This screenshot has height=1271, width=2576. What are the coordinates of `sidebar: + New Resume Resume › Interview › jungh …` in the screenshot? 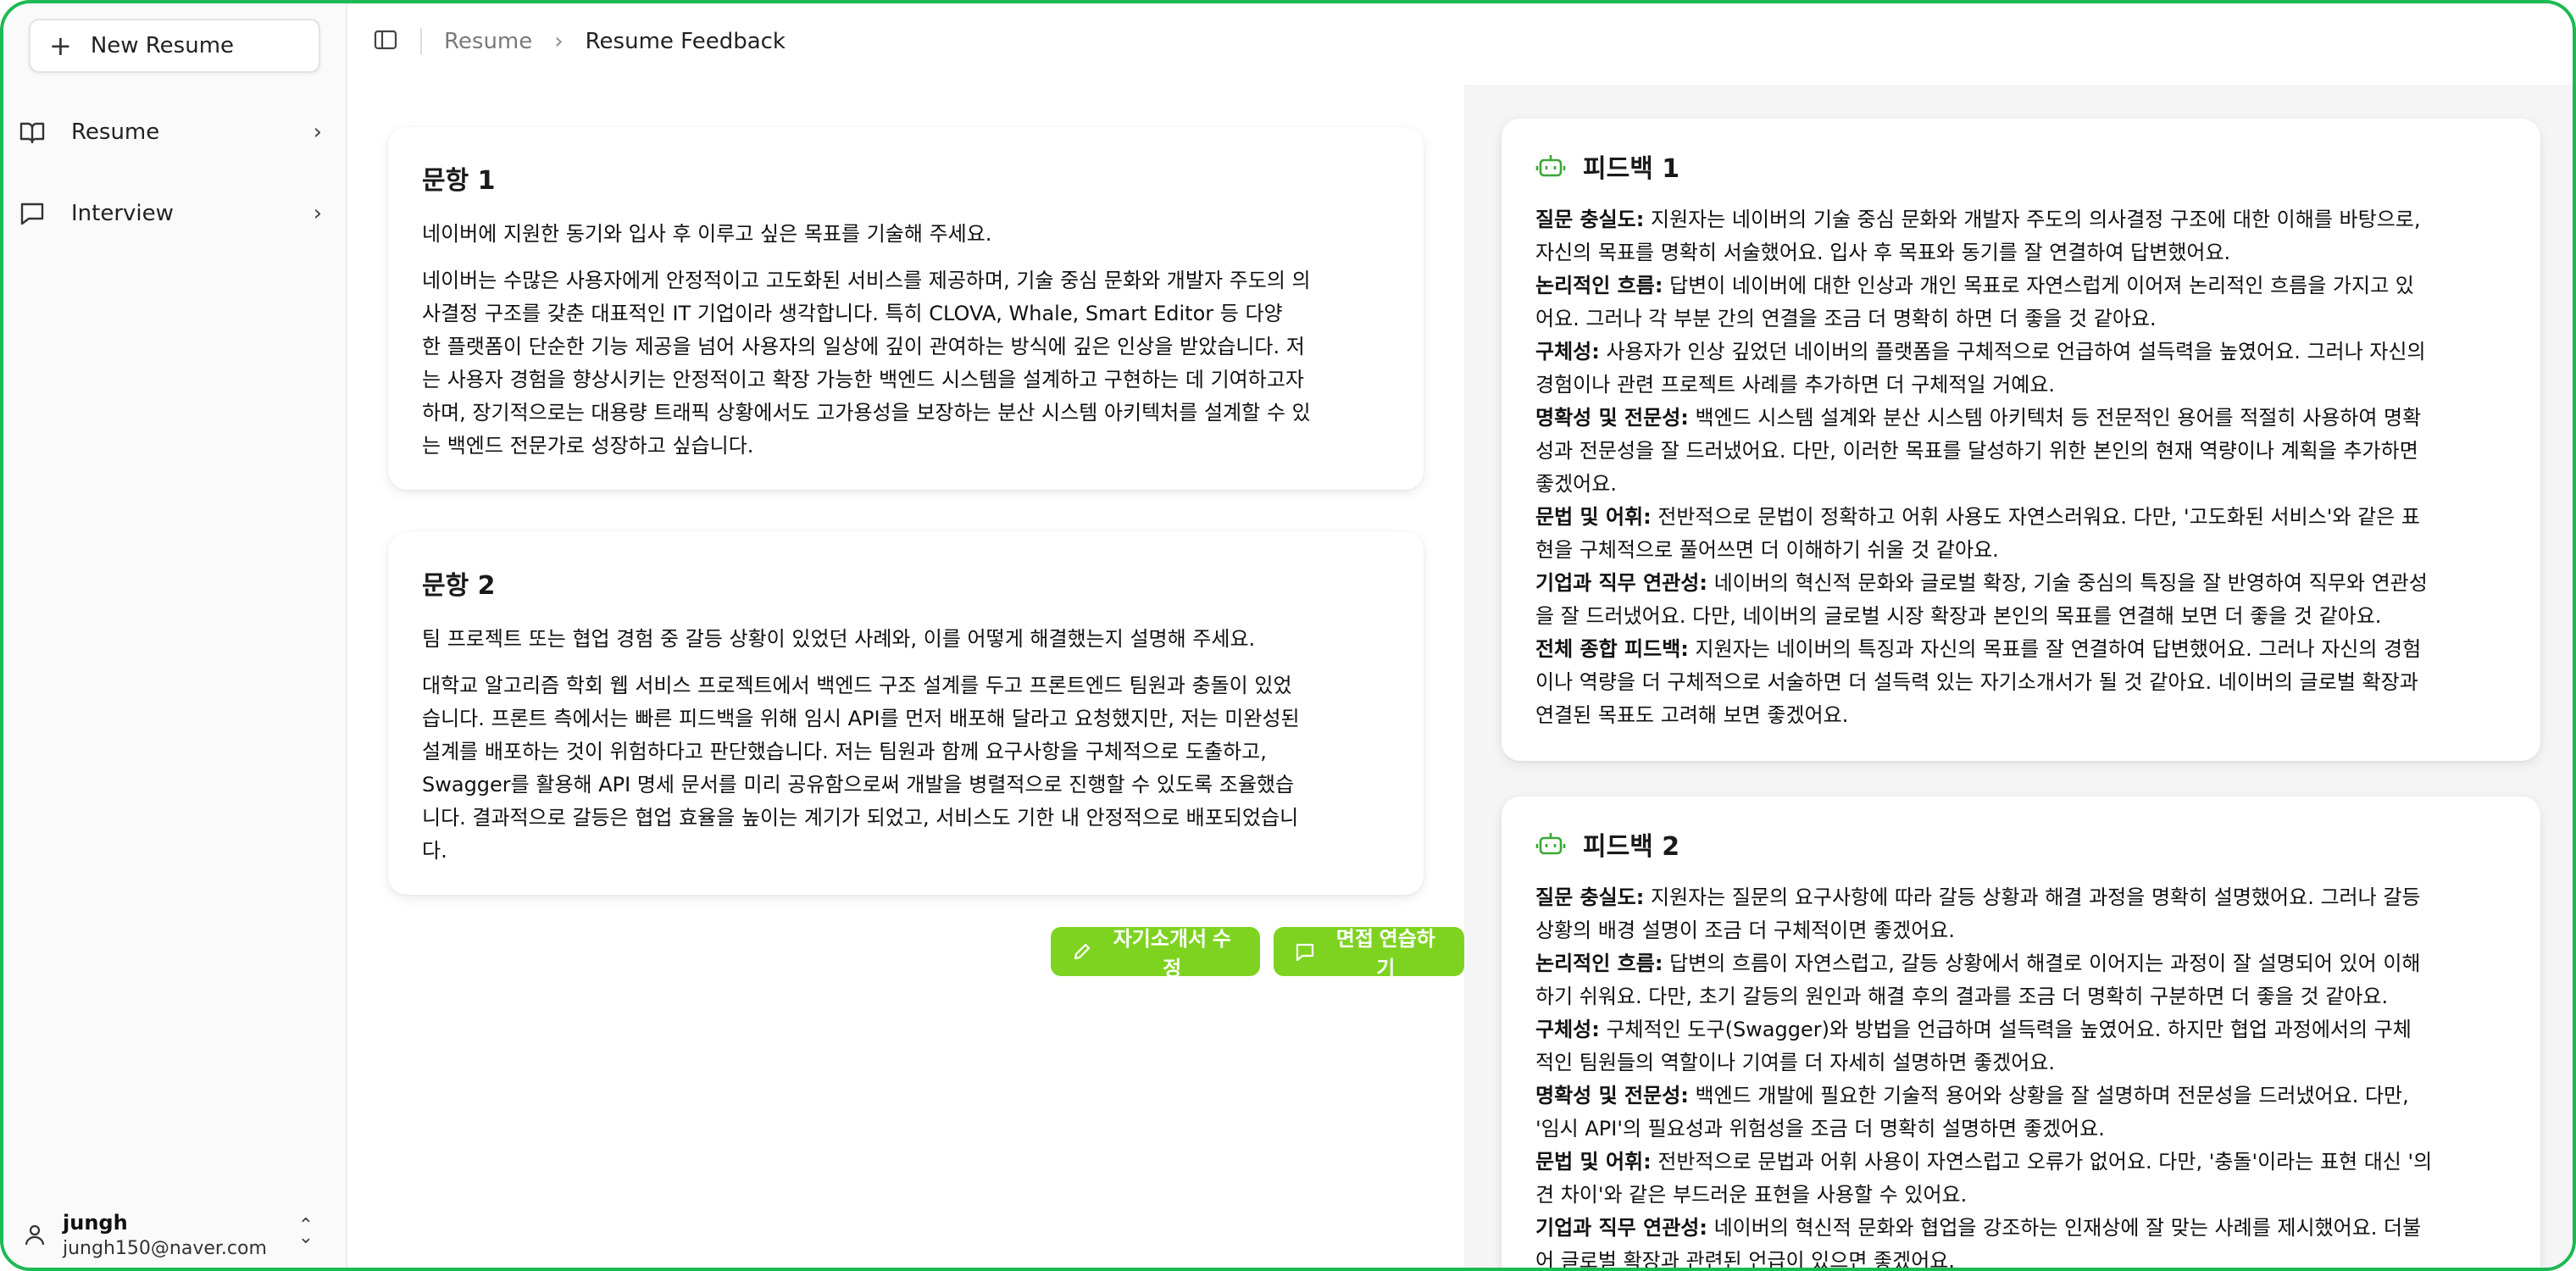 It's located at (175, 635).